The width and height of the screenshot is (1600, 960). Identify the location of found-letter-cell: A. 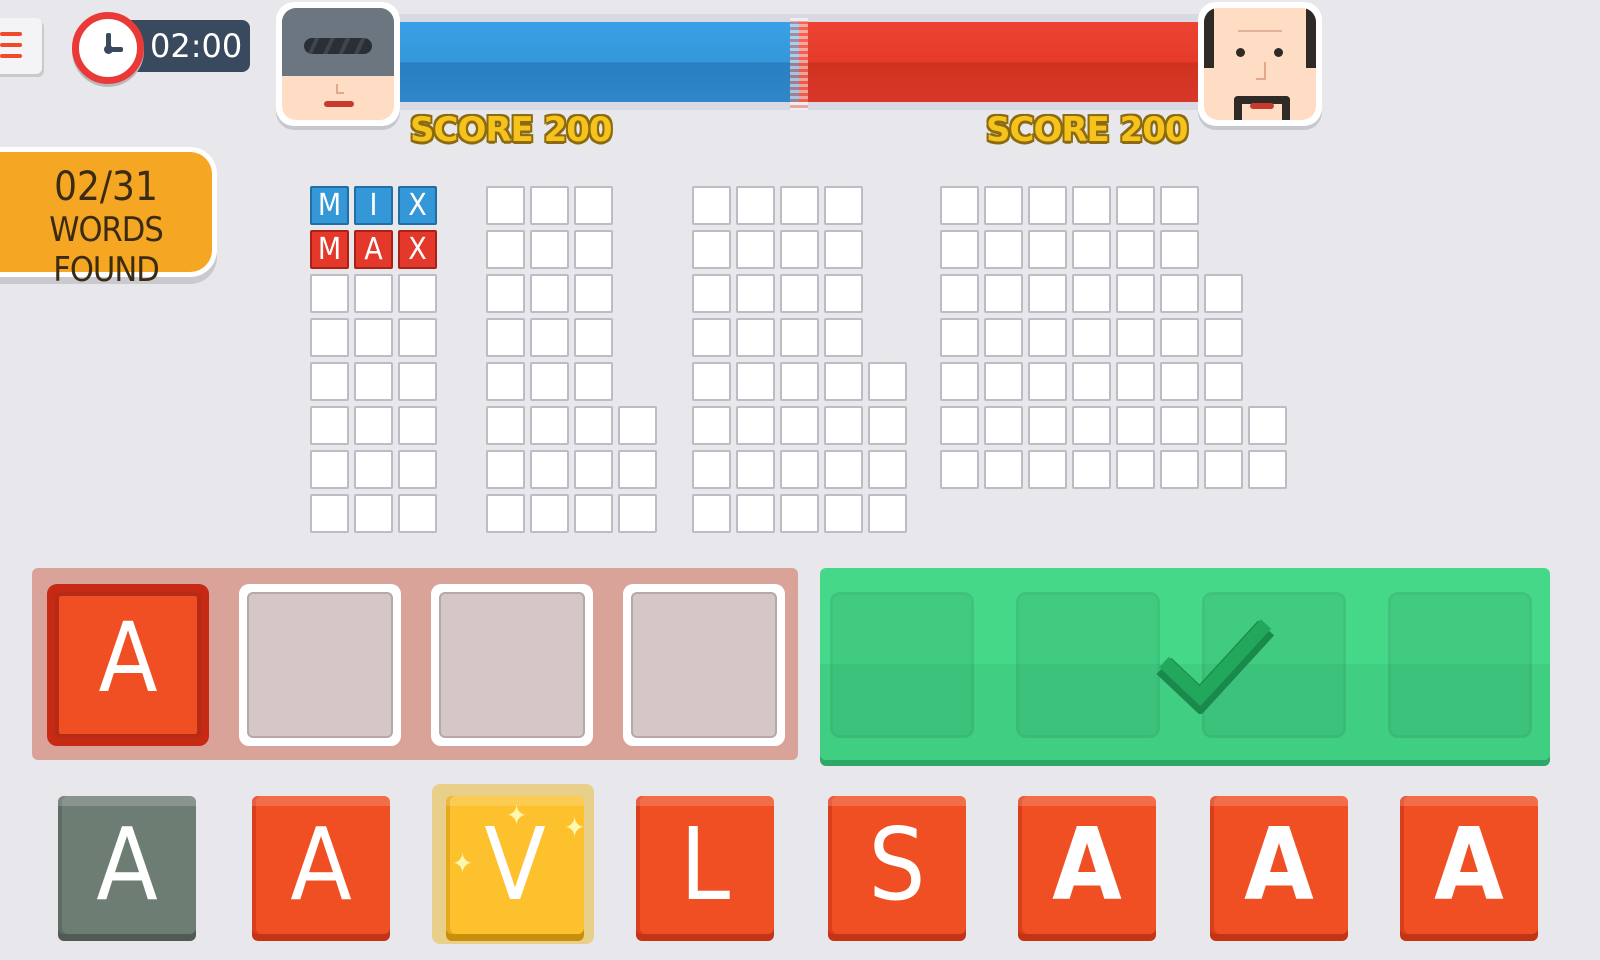
(373, 249).